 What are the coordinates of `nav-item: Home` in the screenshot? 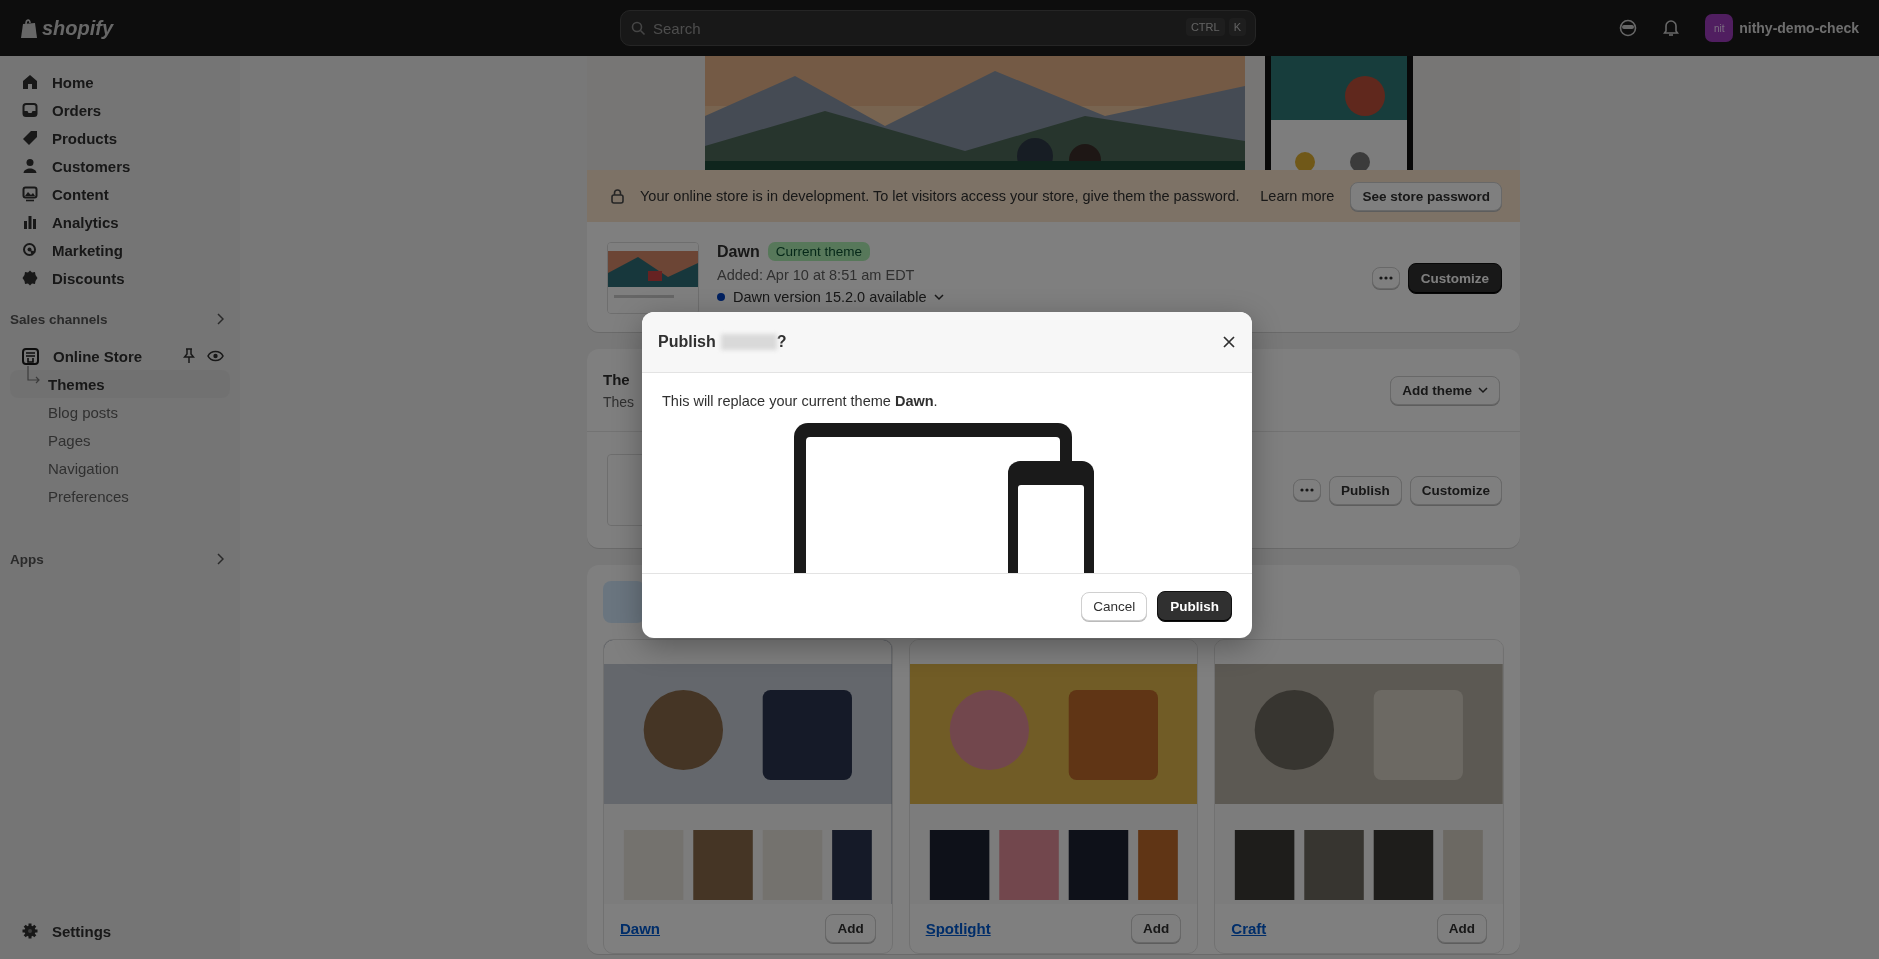 It's located at (120, 82).